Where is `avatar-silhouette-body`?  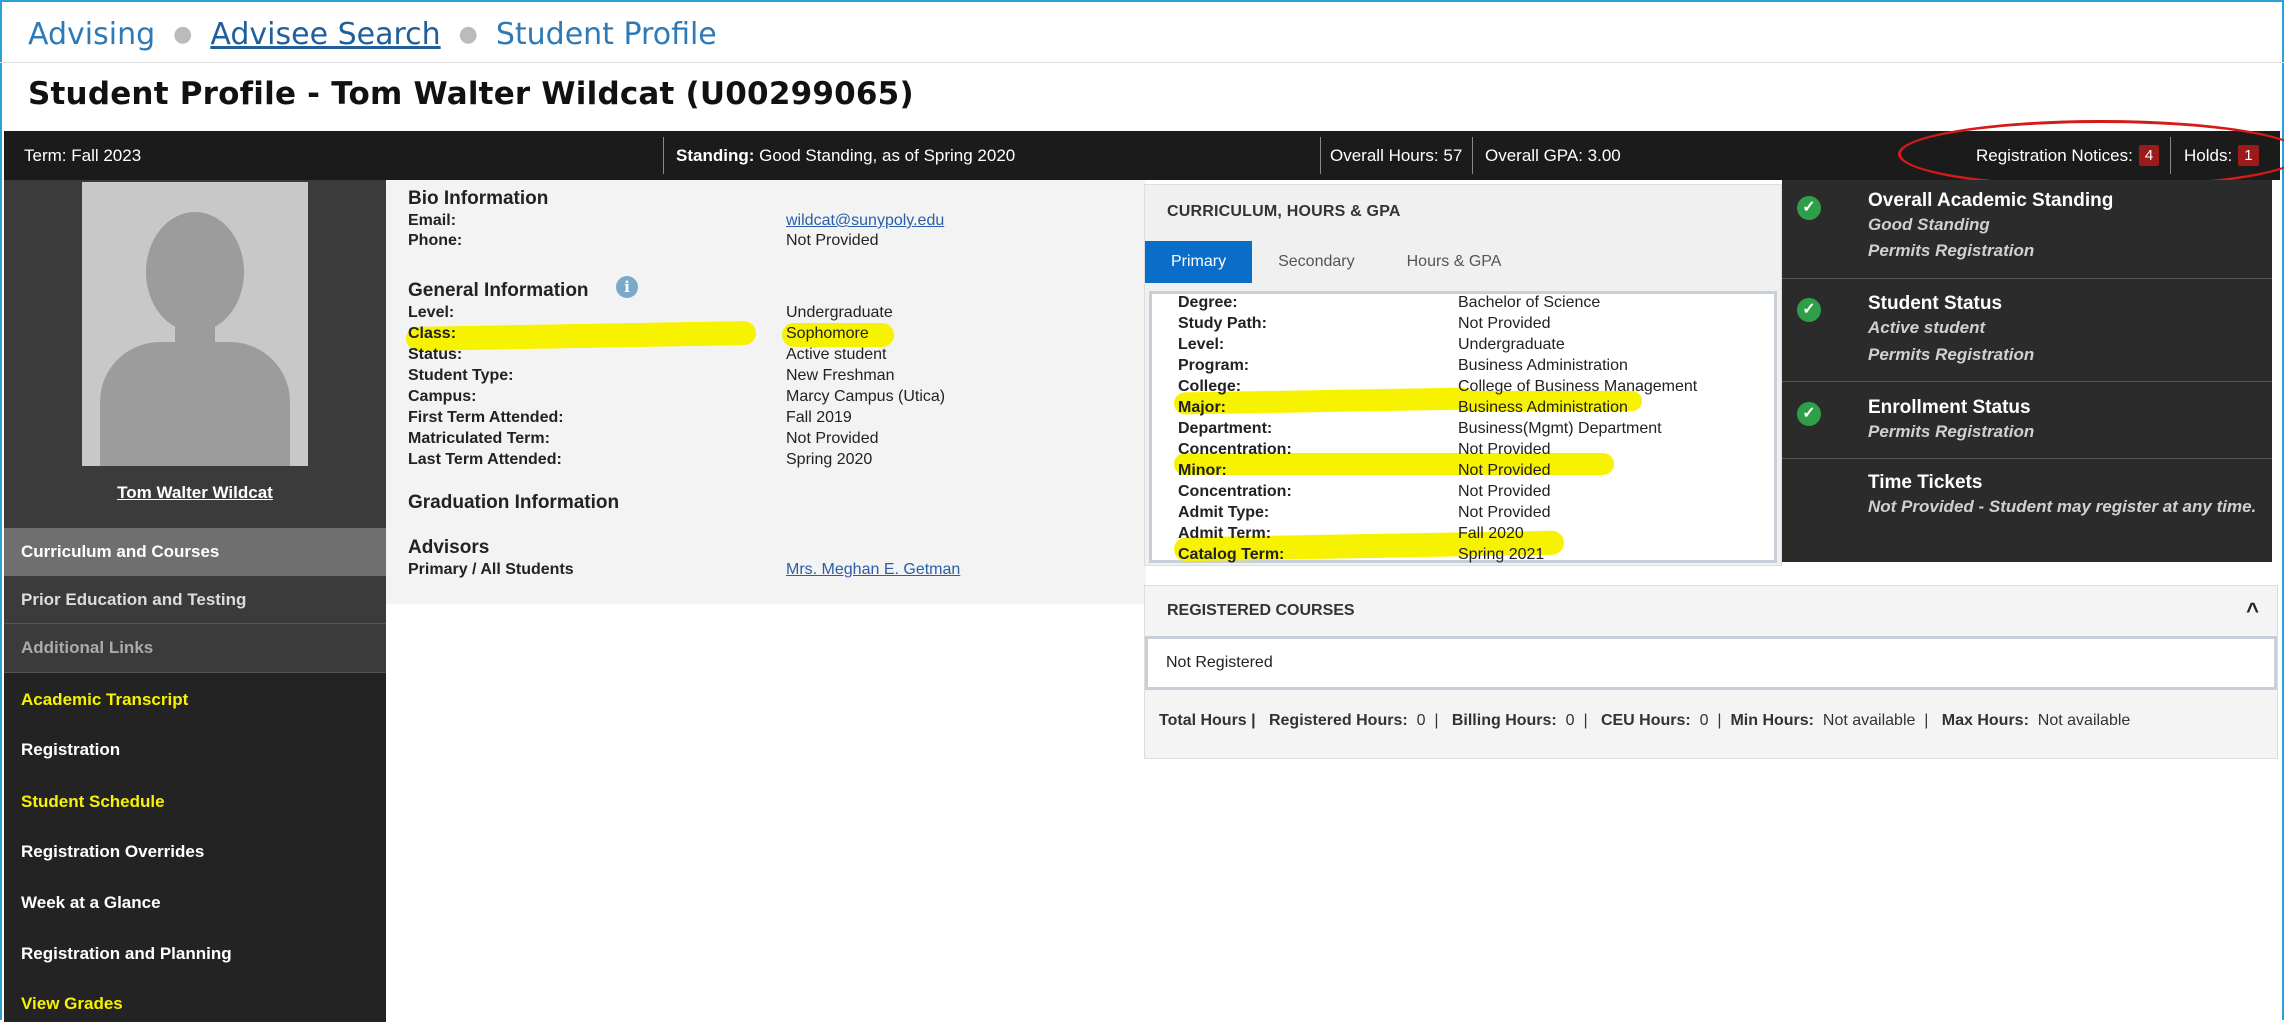
avatar-silhouette-body is located at coordinates (195, 404).